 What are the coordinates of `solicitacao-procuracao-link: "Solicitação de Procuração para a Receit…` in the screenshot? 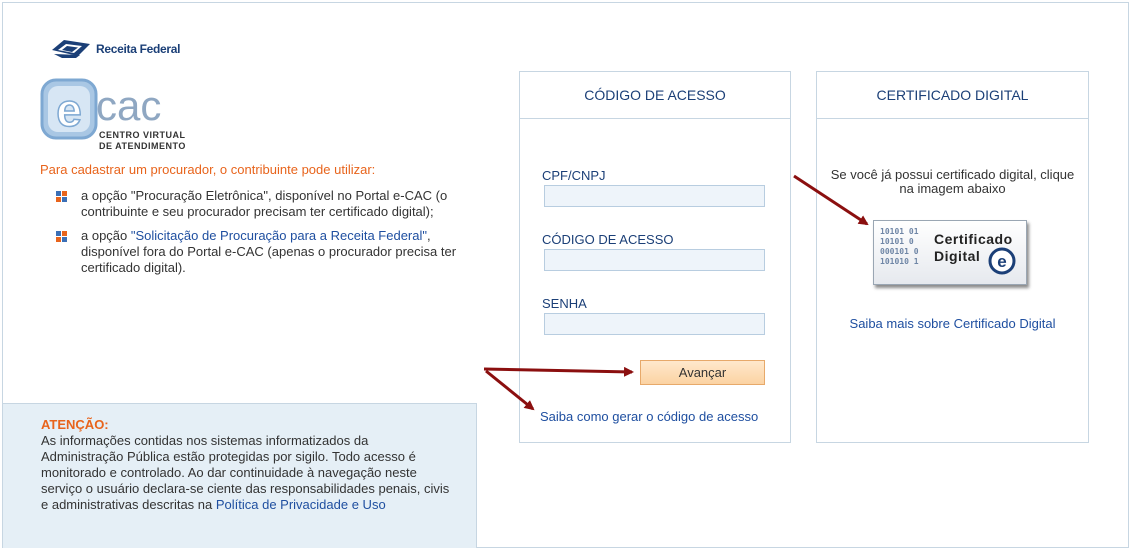 It's located at (279, 235).